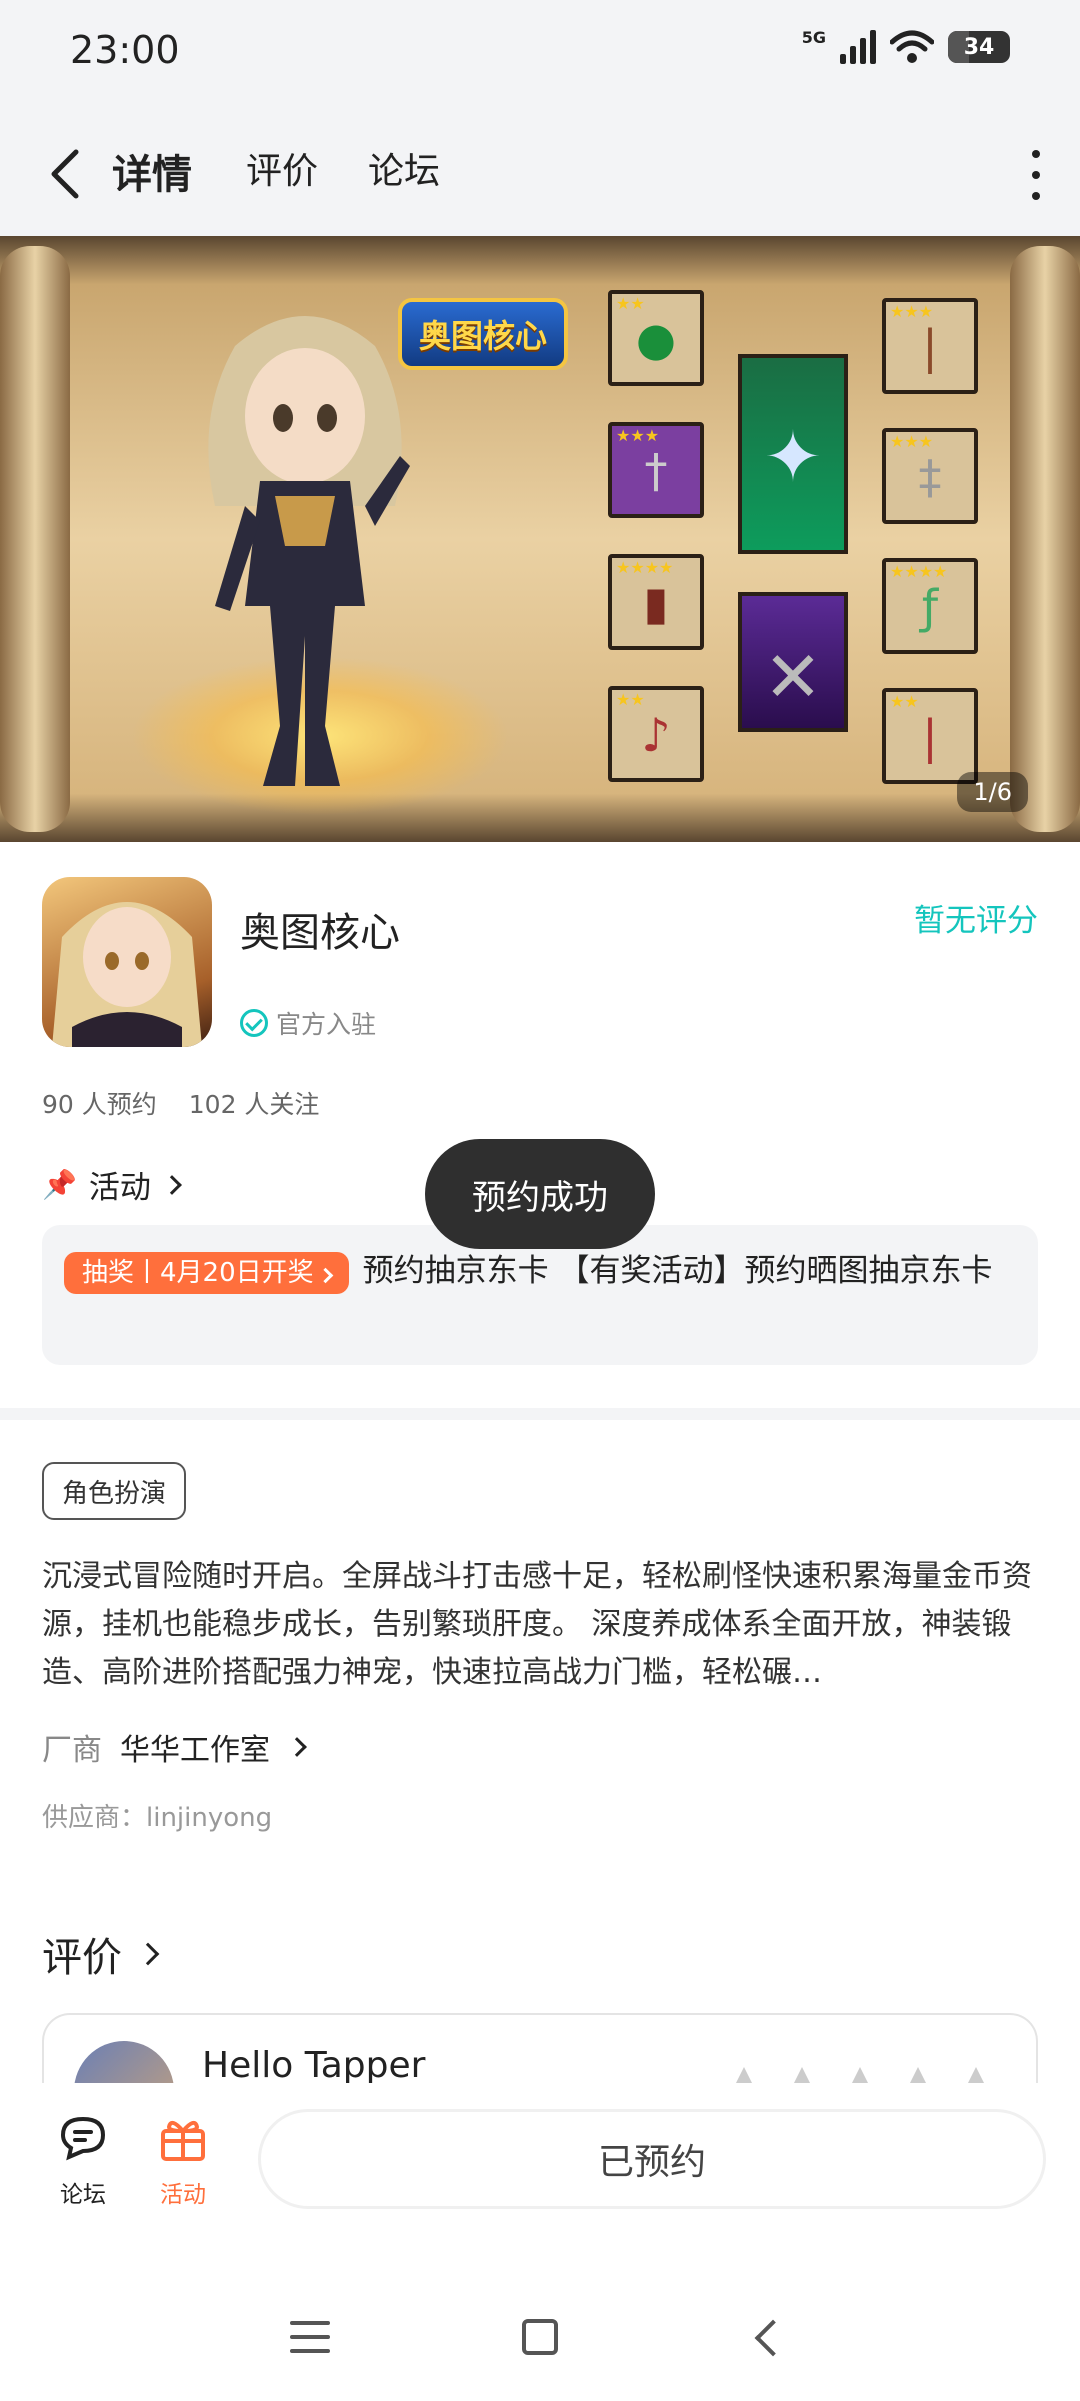 This screenshot has height=2401, width=1080. Describe the element at coordinates (152, 172) in the screenshot. I see `tab-details: 详情` at that location.